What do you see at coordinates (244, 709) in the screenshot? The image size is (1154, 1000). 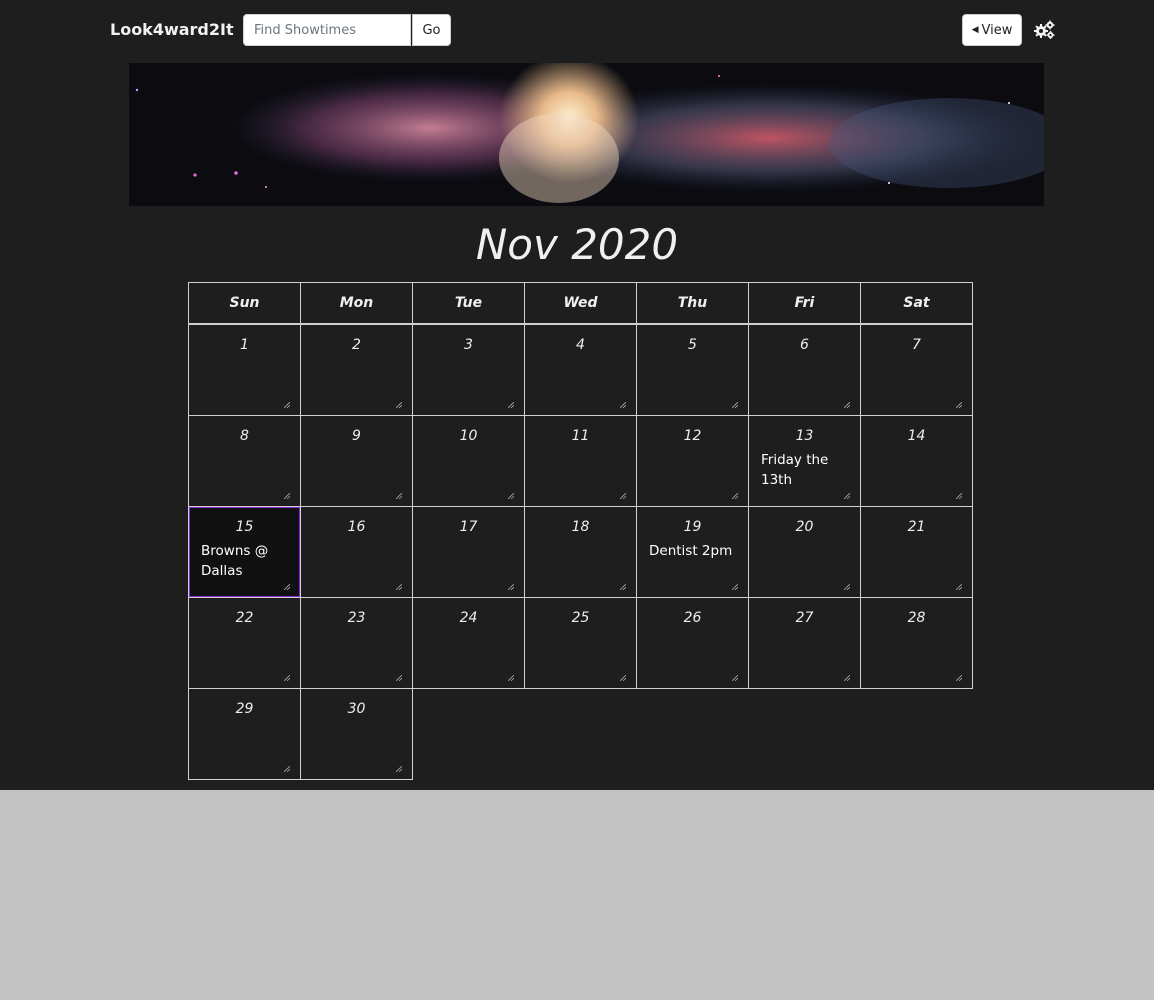 I see `day-number: 29` at bounding box center [244, 709].